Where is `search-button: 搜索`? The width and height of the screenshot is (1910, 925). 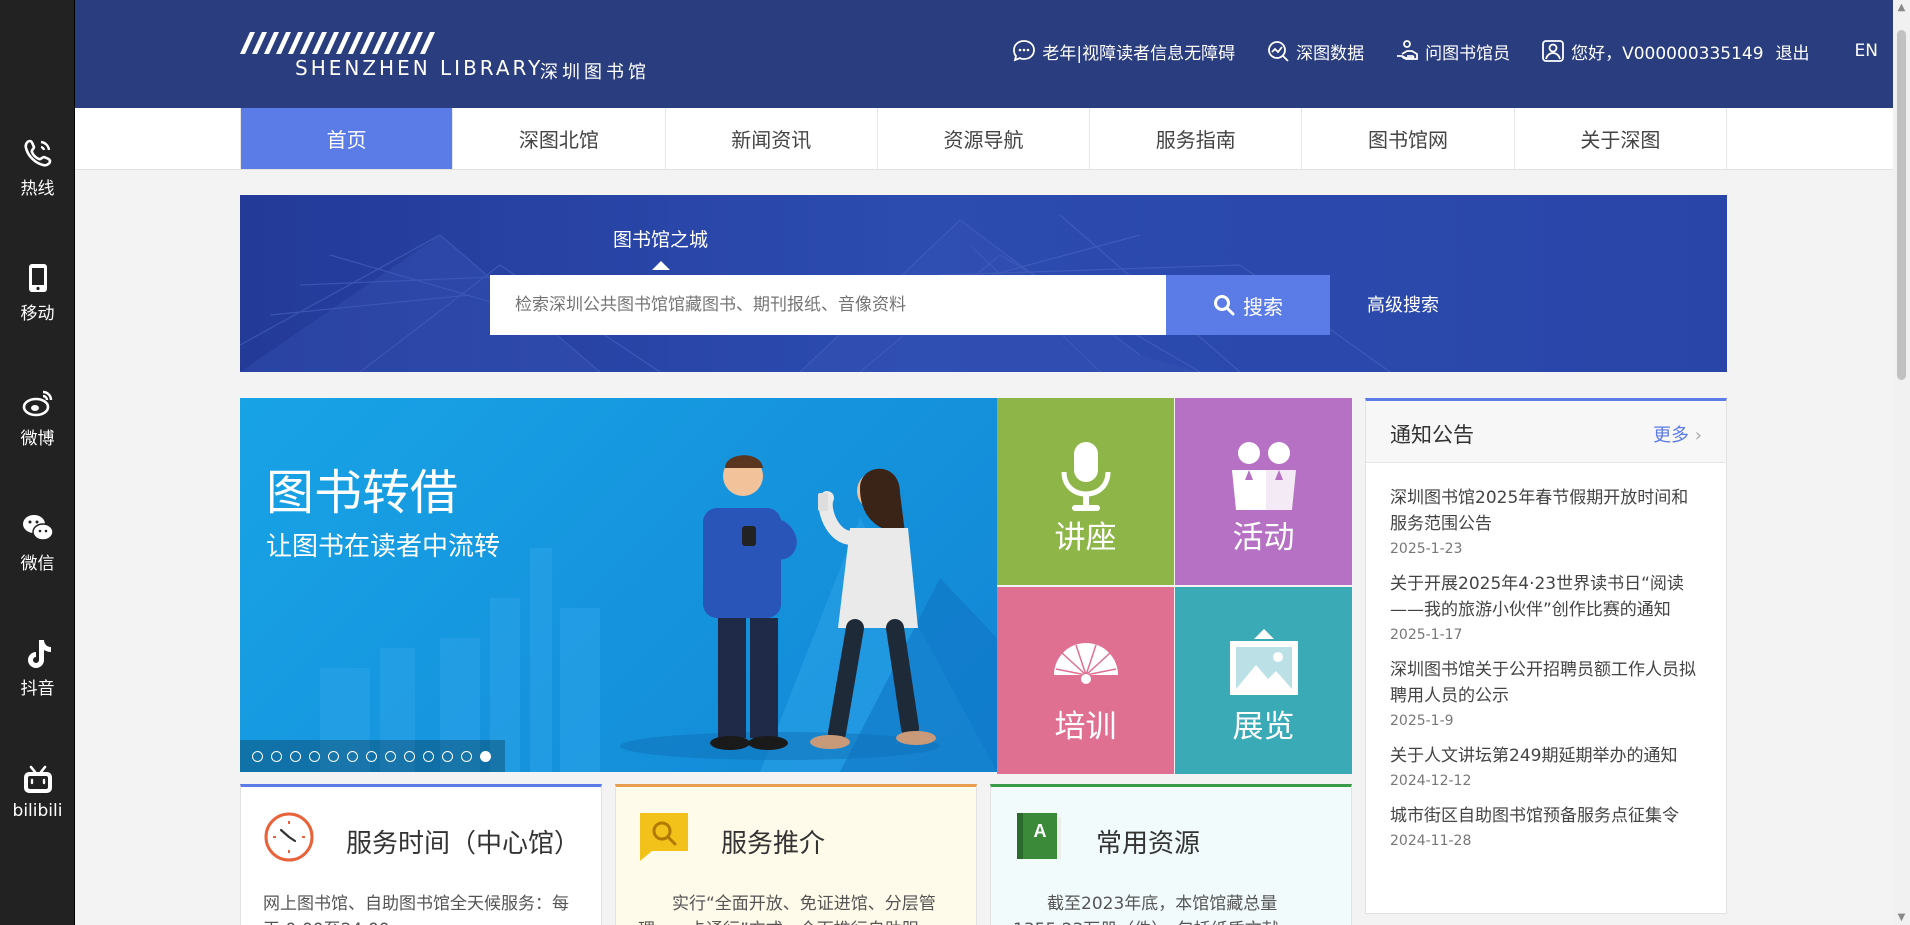 search-button: 搜索 is located at coordinates (1248, 305).